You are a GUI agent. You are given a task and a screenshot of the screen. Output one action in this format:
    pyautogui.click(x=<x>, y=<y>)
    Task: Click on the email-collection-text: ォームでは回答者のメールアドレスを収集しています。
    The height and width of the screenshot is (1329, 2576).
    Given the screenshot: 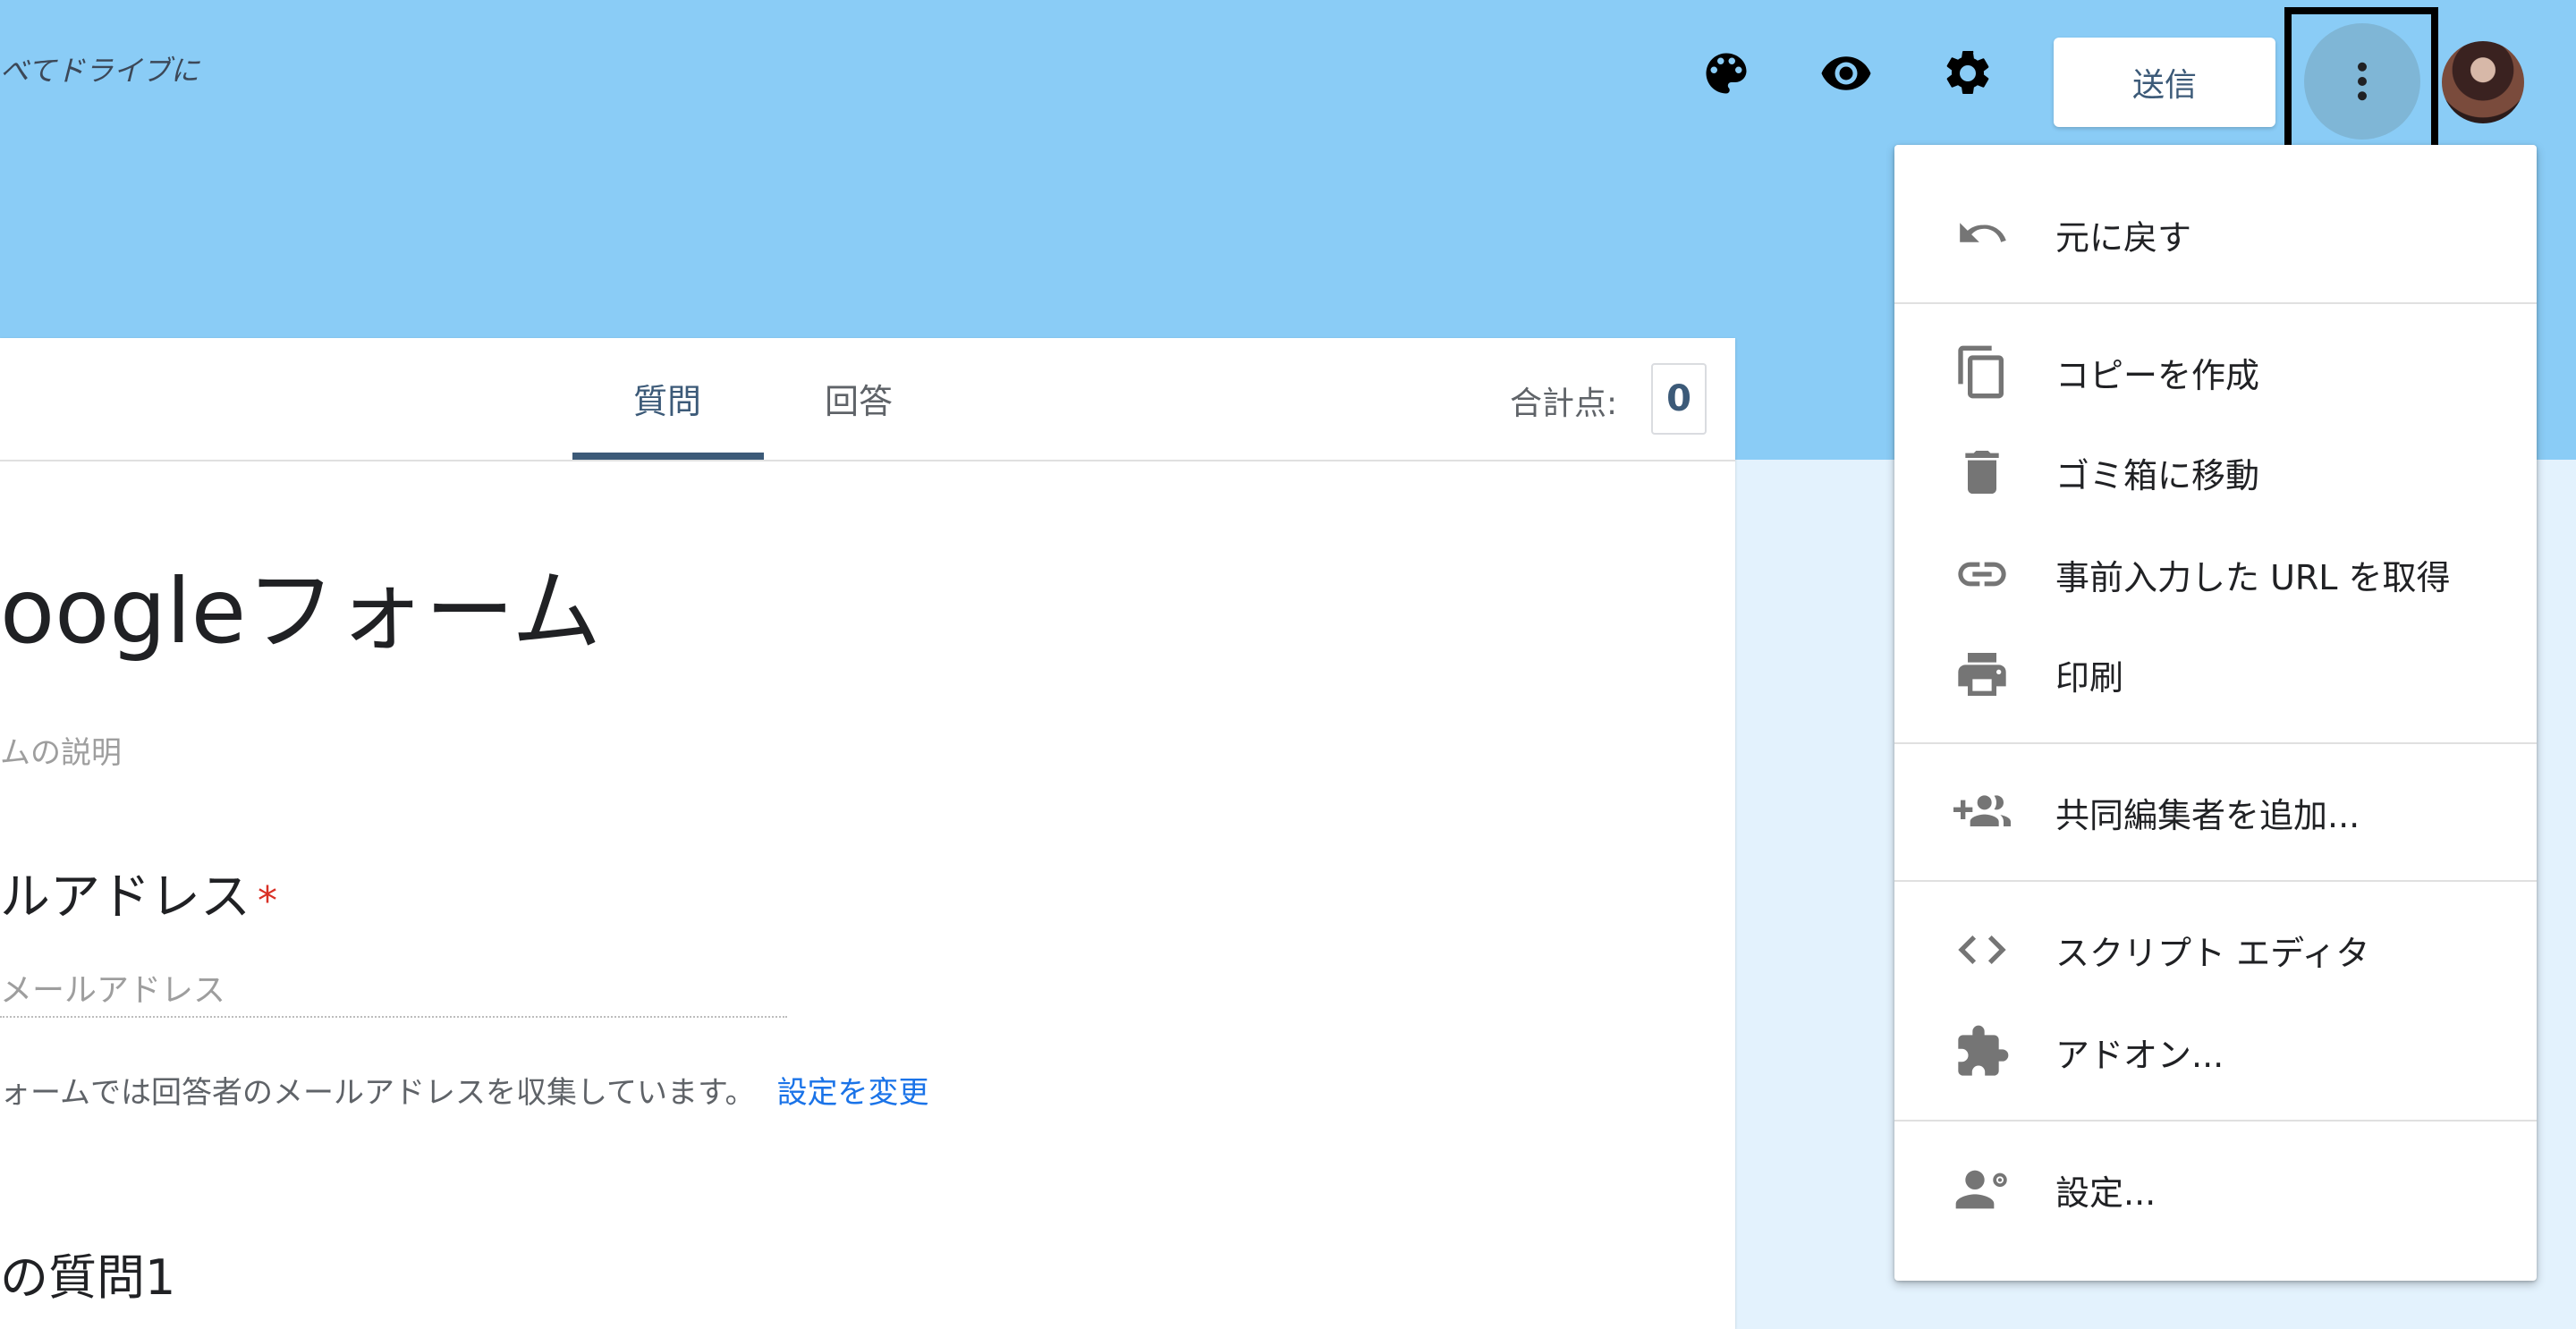 What is the action you would take?
    pyautogui.click(x=378, y=1093)
    